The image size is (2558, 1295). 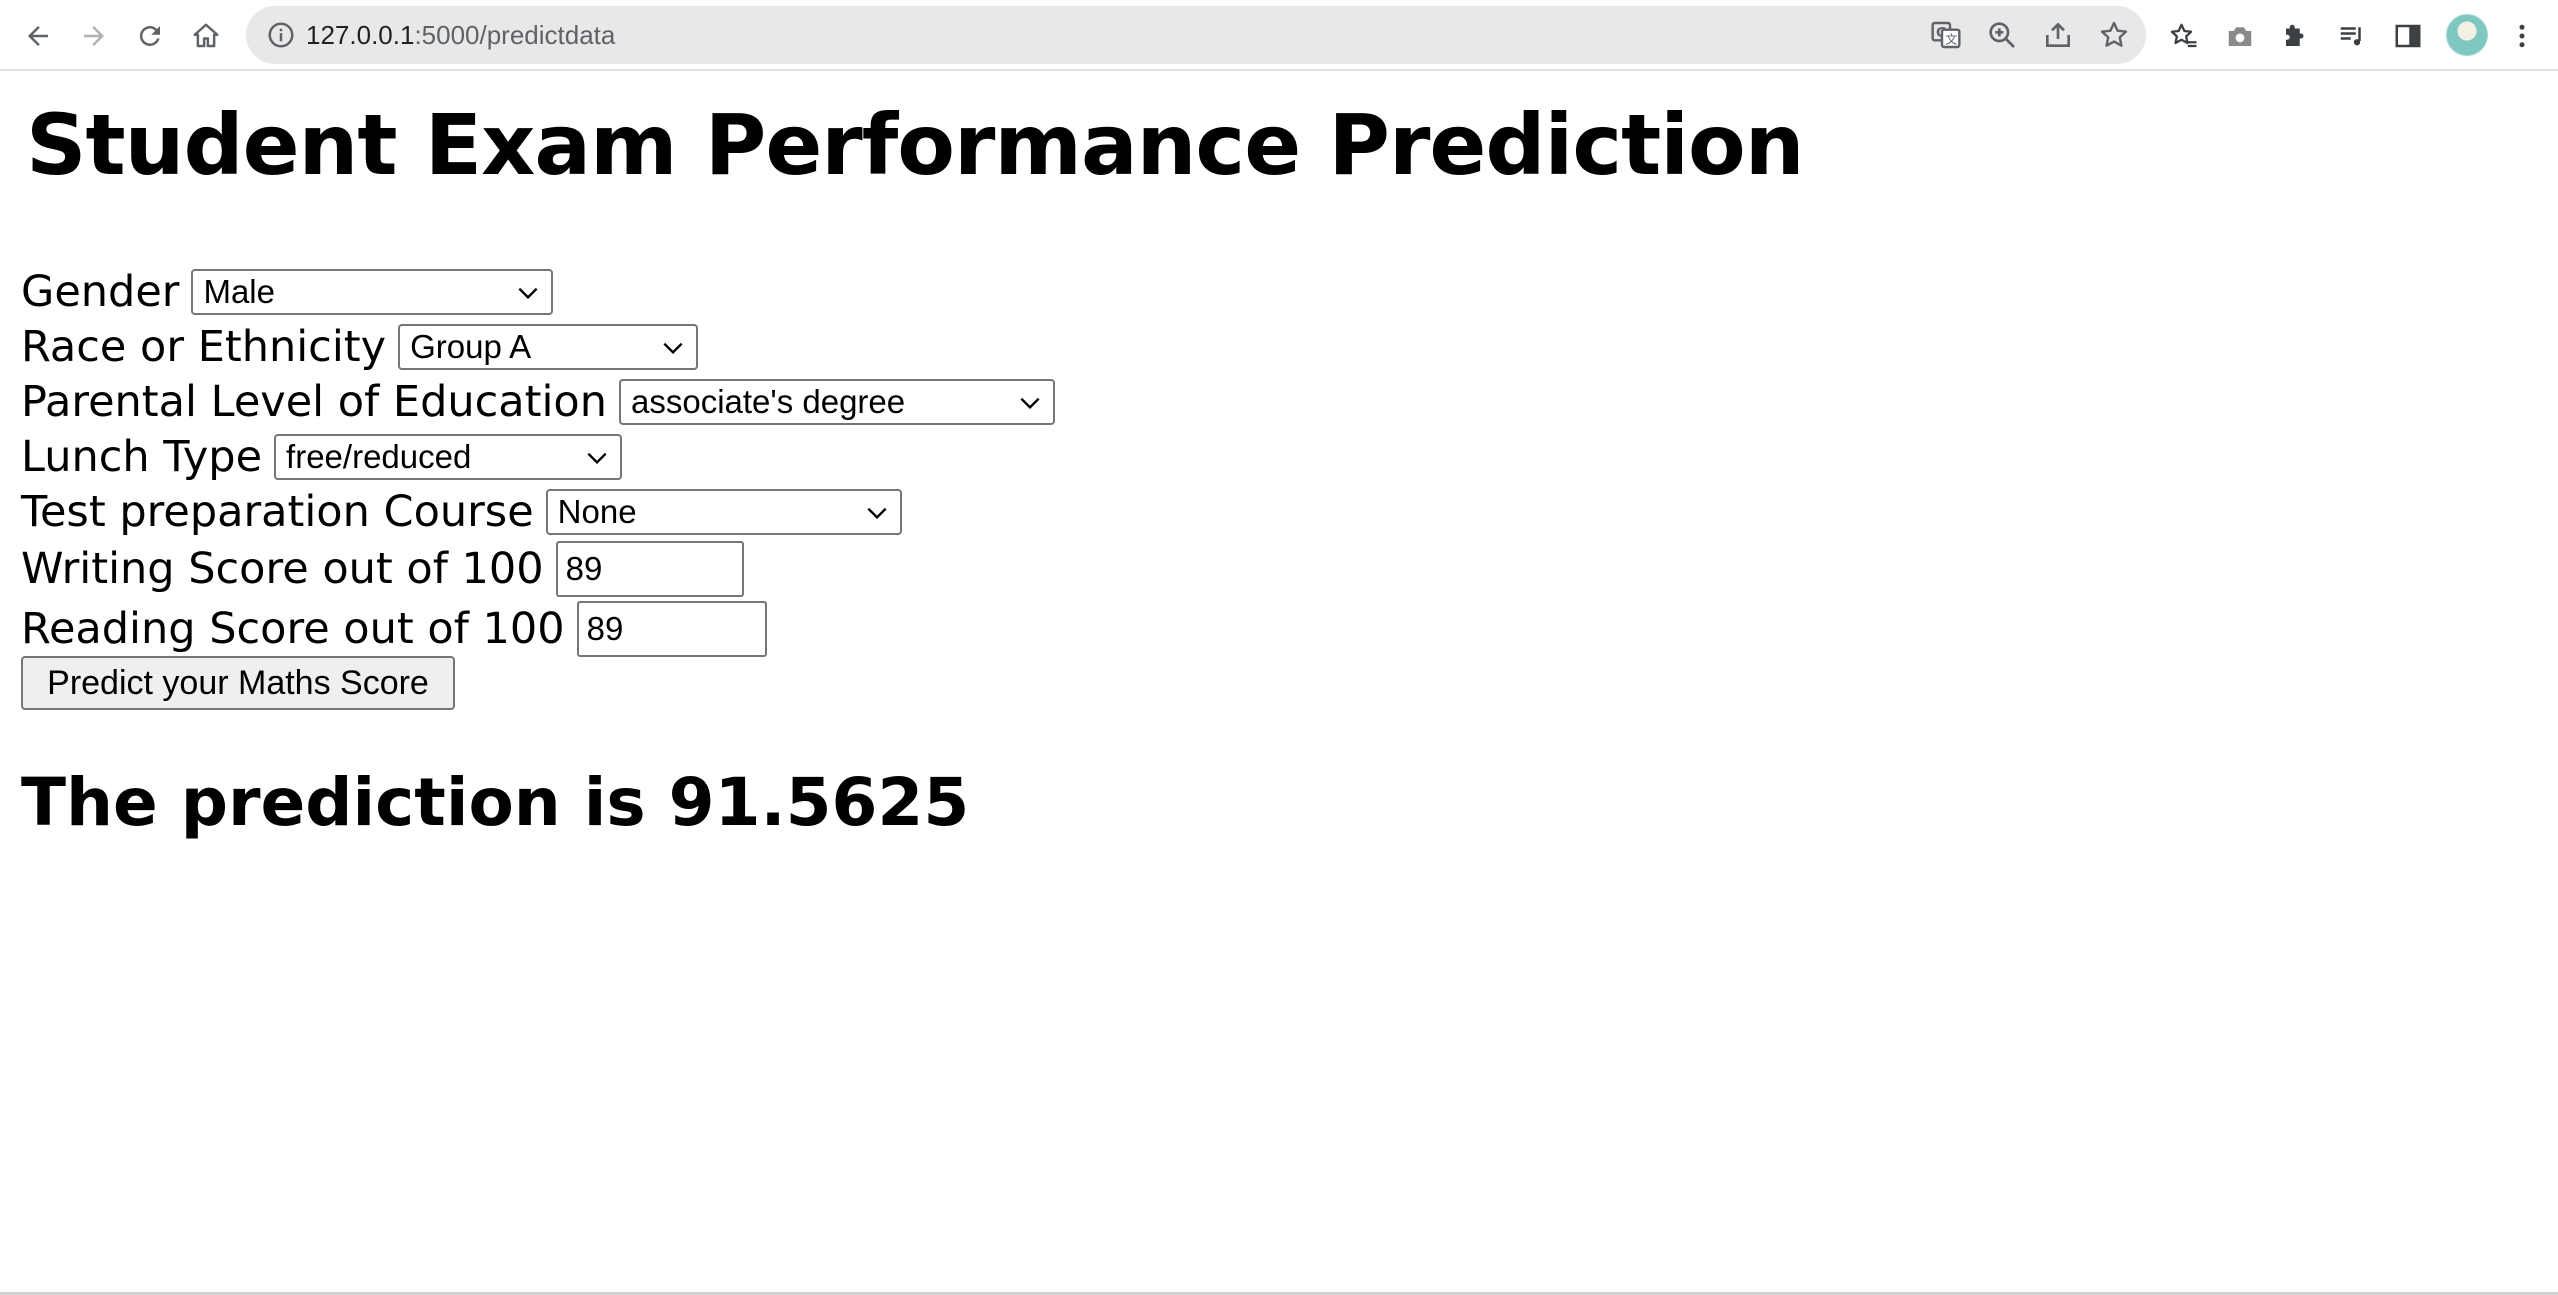 I want to click on reading-score-label: Reading Score out of 100, so click(x=293, y=629).